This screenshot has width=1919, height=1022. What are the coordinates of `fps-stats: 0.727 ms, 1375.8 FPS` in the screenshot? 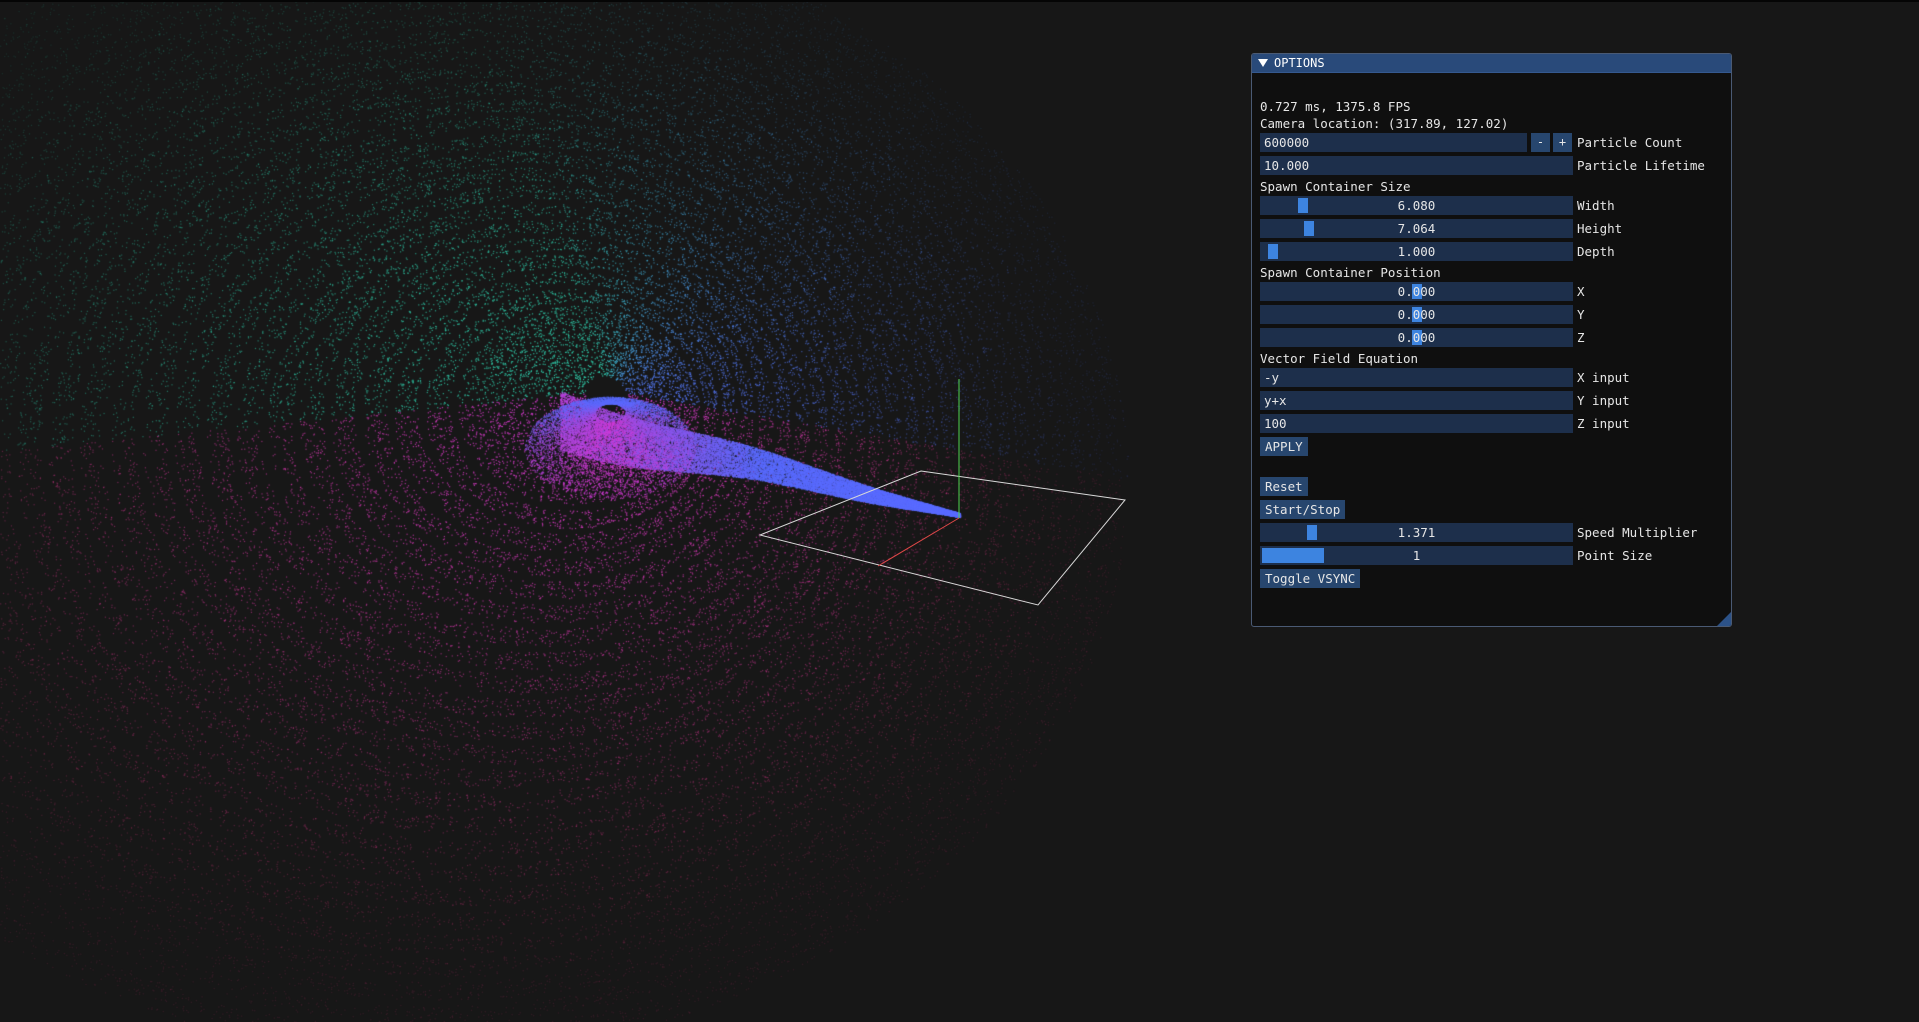 It's located at (1335, 106).